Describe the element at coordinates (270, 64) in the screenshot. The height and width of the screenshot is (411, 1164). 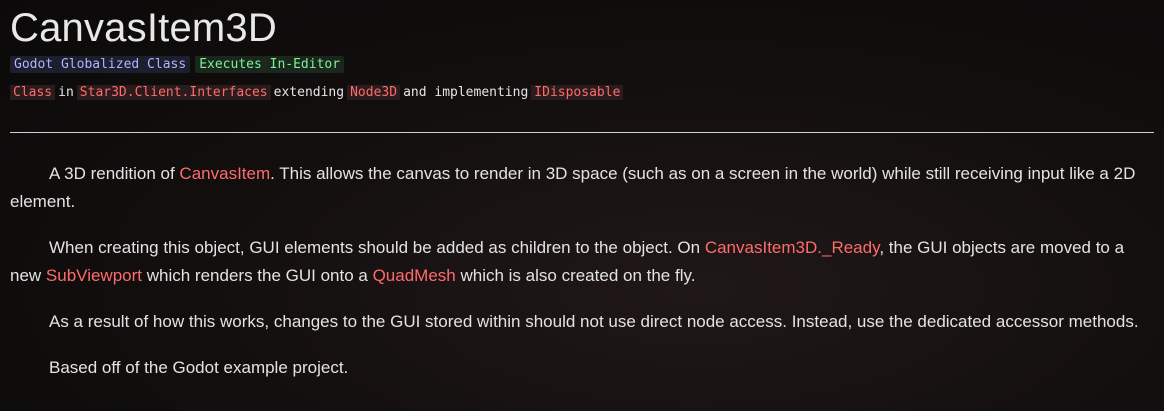
I see `executes-in-editor-badge: Executes In-Editor` at that location.